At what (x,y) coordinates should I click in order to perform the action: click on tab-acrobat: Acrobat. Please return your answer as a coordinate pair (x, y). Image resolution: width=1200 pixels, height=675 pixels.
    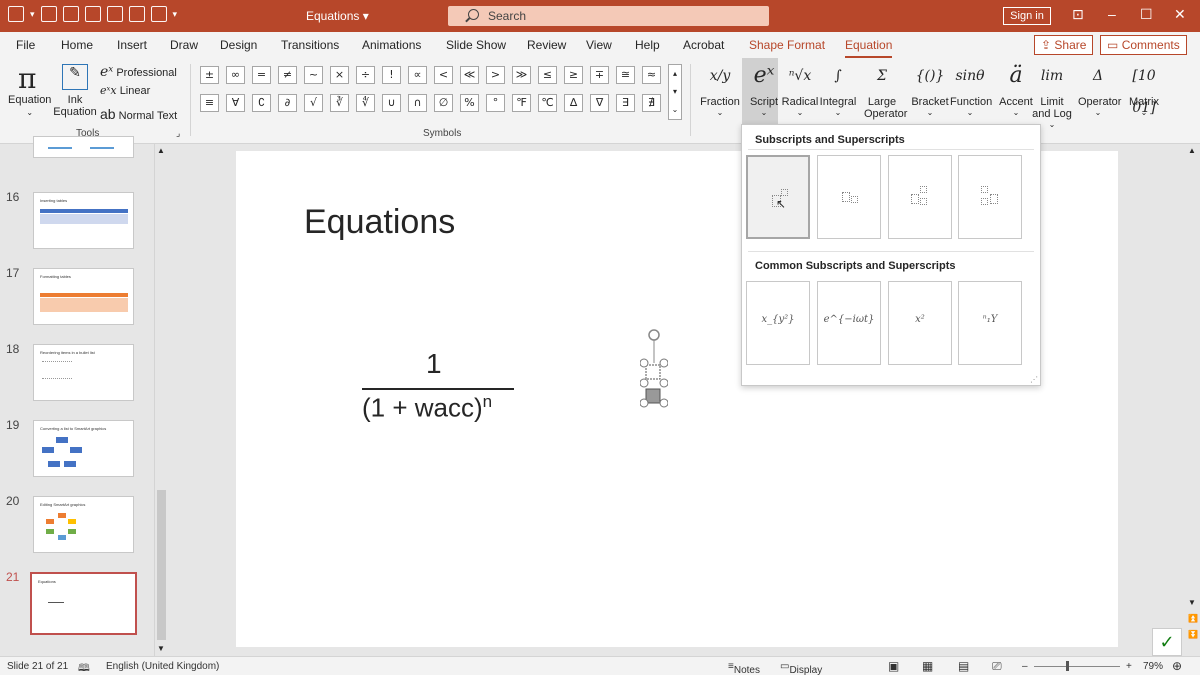
    Looking at the image, I should click on (703, 45).